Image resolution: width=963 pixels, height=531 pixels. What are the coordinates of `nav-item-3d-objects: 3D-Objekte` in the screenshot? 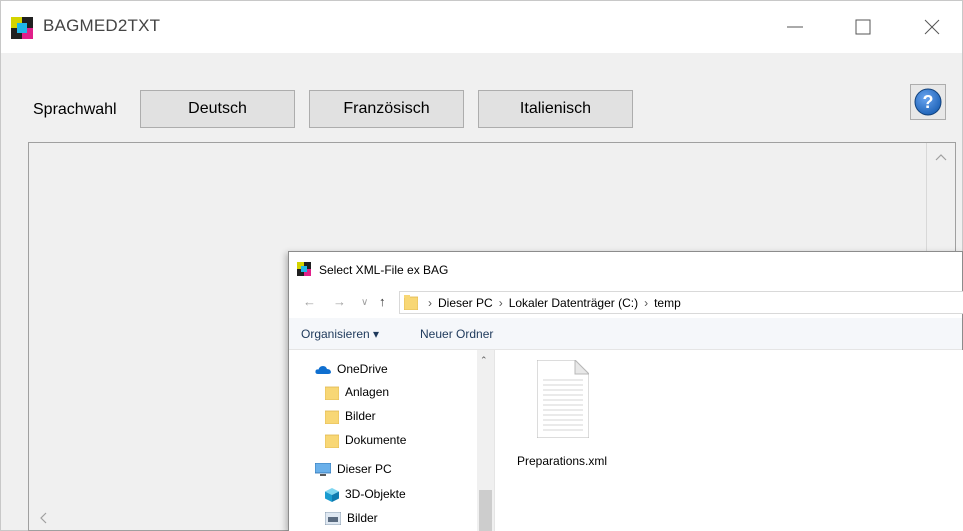 It's located at (365, 494).